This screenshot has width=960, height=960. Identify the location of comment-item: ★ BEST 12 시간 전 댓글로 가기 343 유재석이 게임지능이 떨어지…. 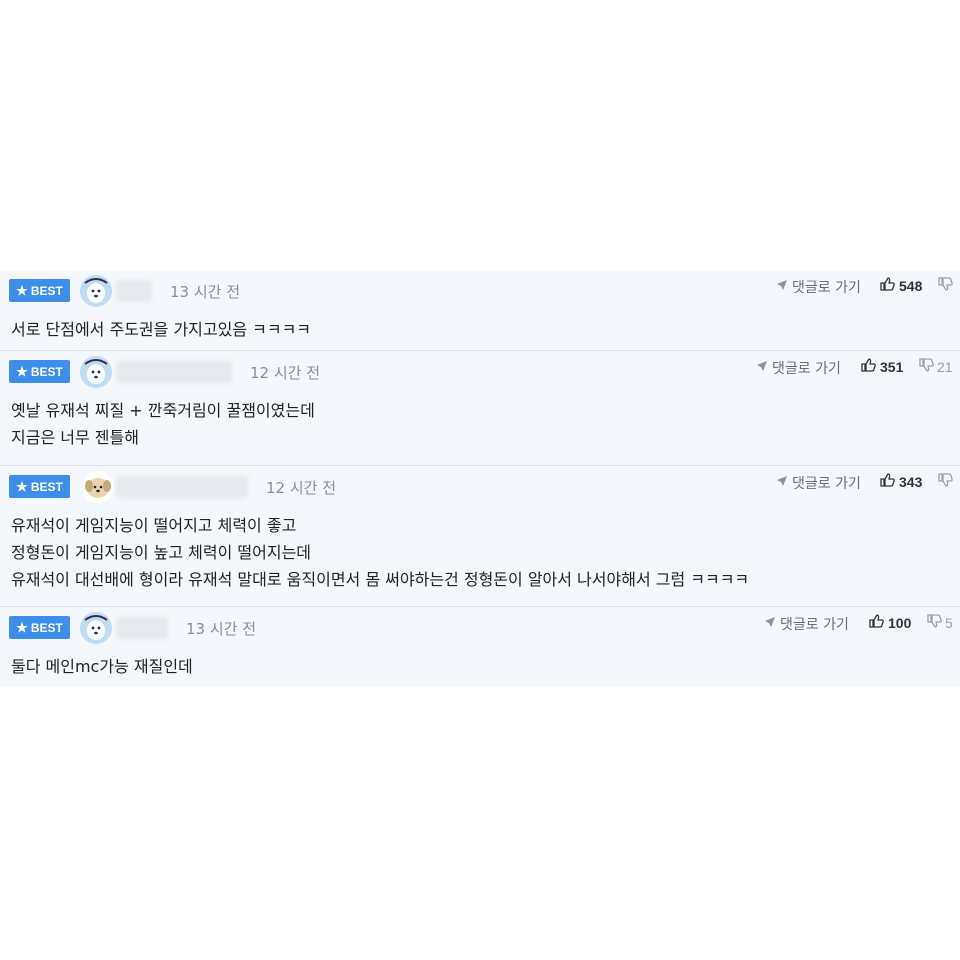
(480, 536).